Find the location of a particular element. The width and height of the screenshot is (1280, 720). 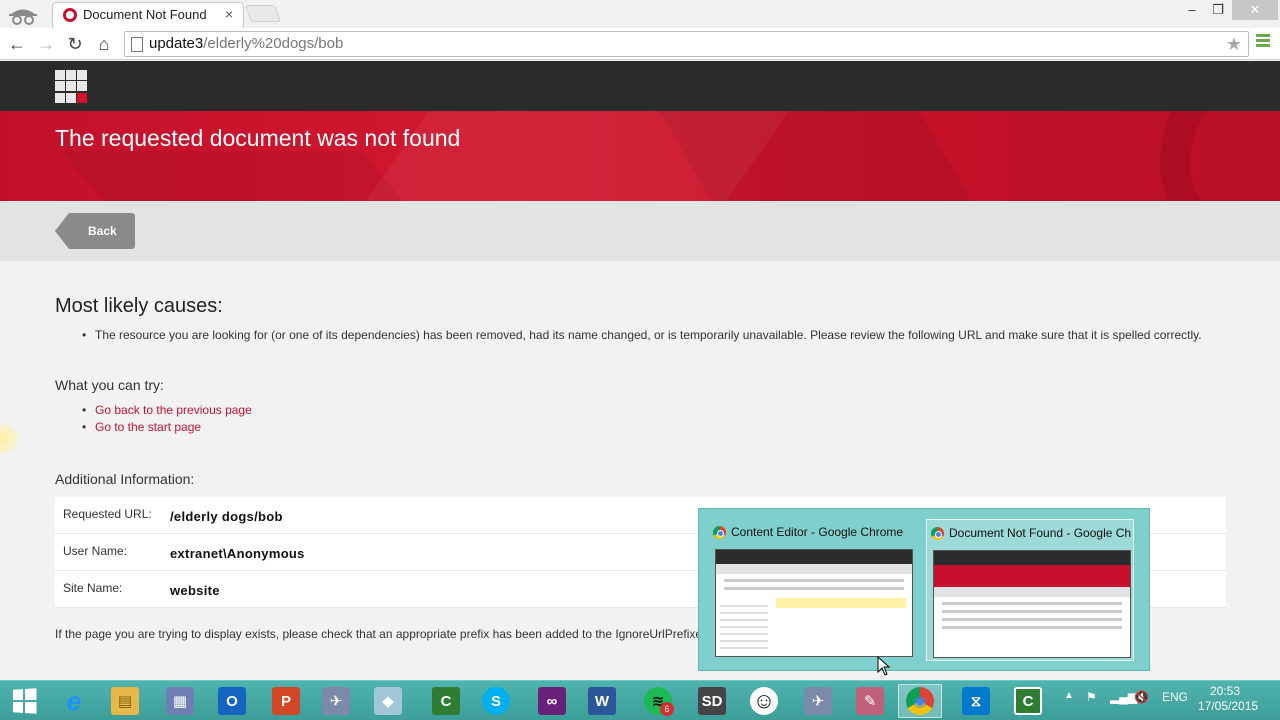

browser-menu-icon is located at coordinates (1263, 44).